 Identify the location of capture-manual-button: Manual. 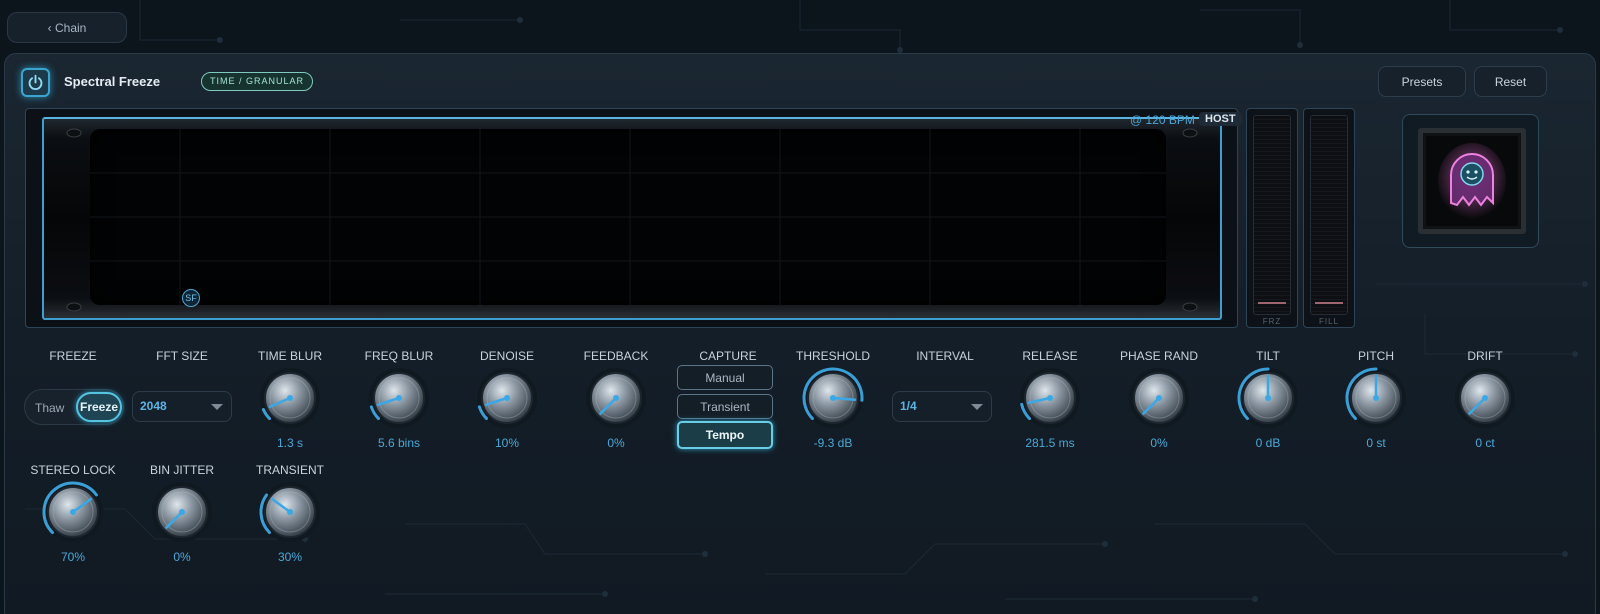
(725, 377).